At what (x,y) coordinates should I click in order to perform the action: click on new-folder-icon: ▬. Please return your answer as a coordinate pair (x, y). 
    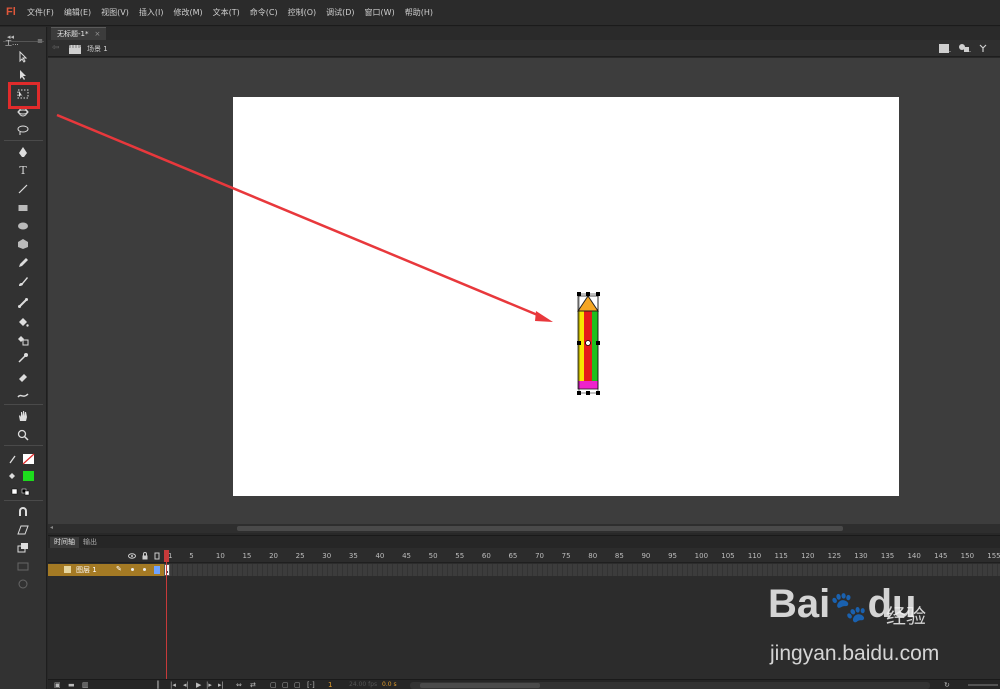
    Looking at the image, I should click on (71, 685).